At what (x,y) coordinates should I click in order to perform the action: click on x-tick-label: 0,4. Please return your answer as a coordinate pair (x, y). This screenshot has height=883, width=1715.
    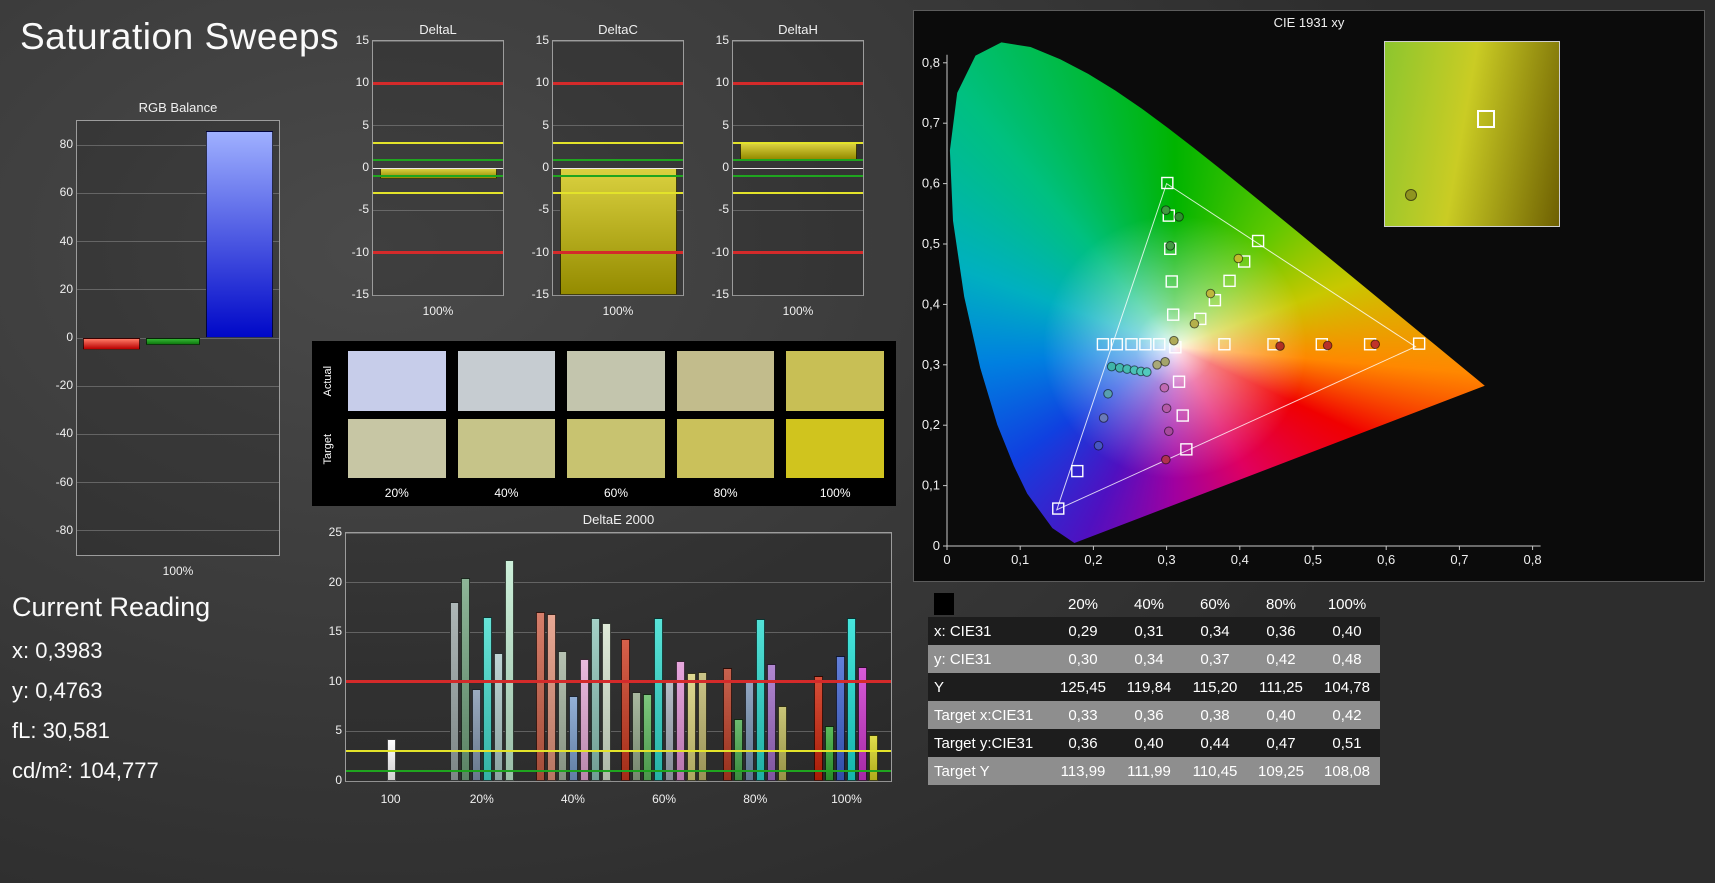
    Looking at the image, I should click on (1240, 559).